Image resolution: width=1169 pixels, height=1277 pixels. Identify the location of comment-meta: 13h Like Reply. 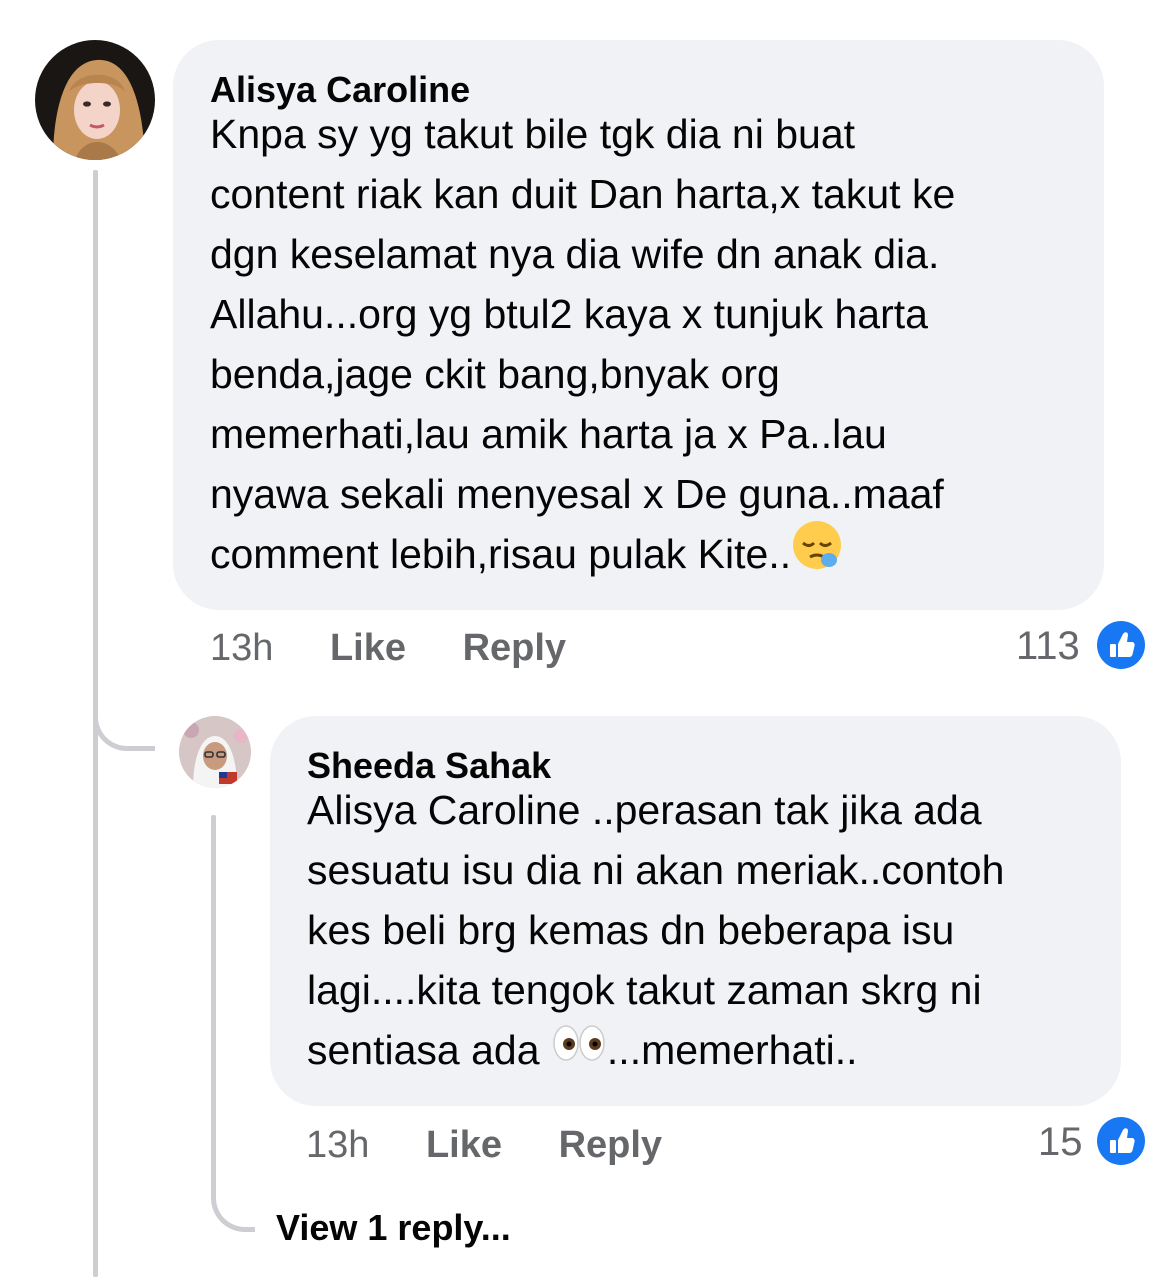
(388, 648).